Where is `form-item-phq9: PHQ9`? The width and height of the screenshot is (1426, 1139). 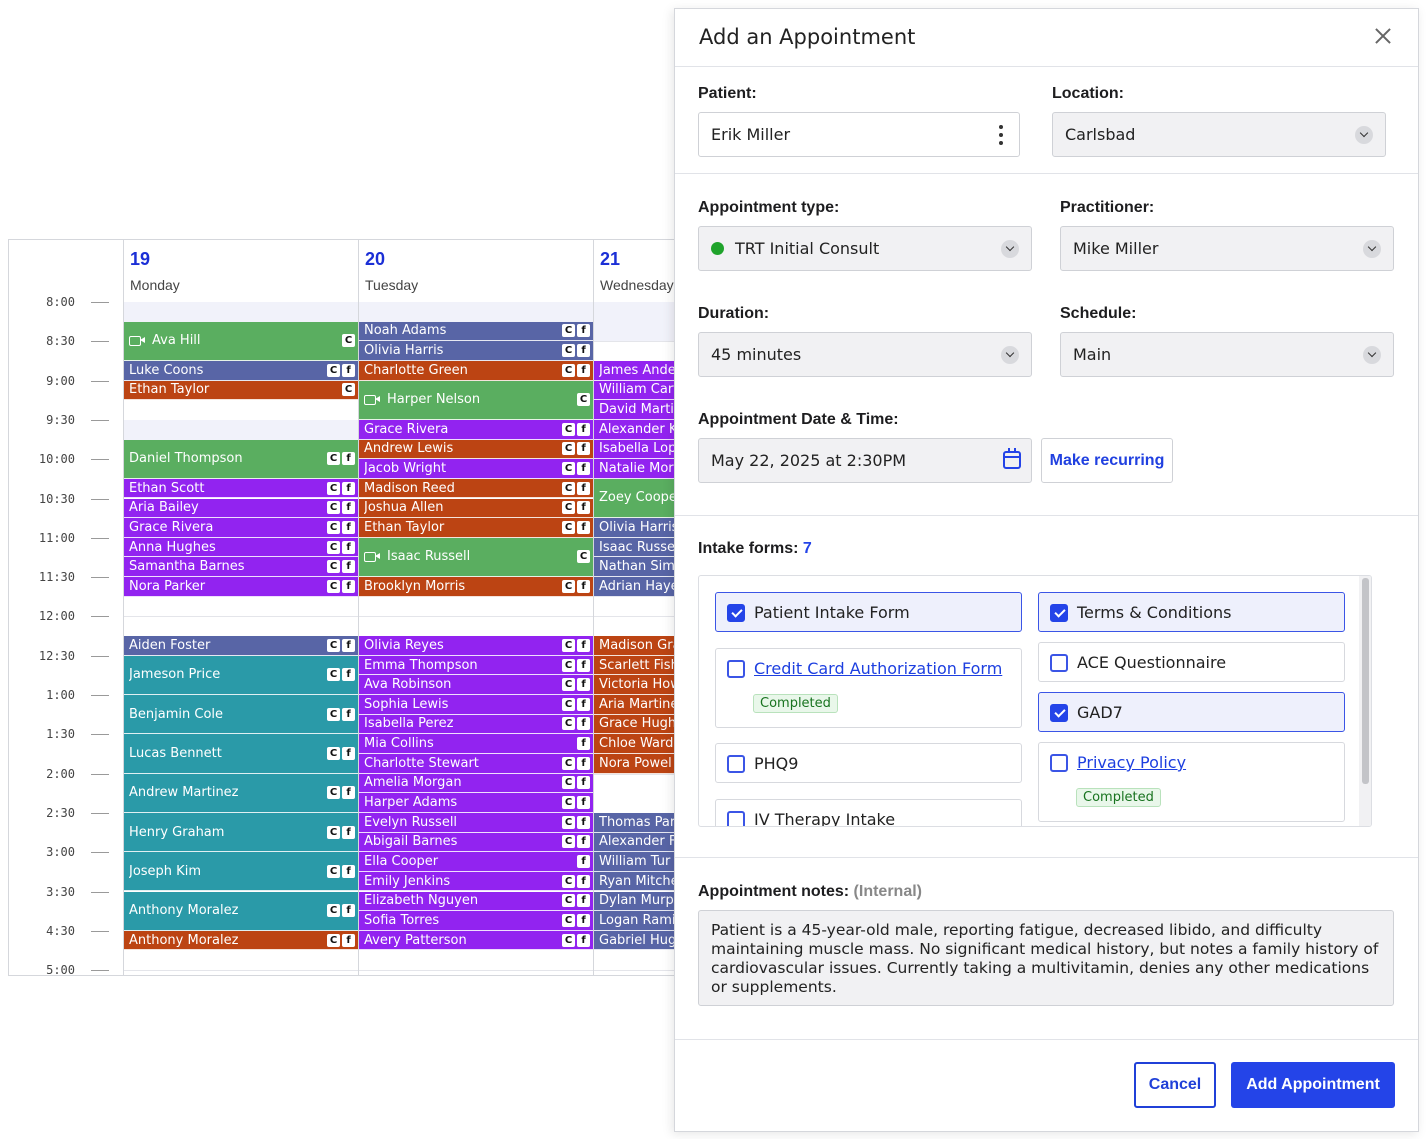
form-item-phq9: PHQ9 is located at coordinates (868, 763).